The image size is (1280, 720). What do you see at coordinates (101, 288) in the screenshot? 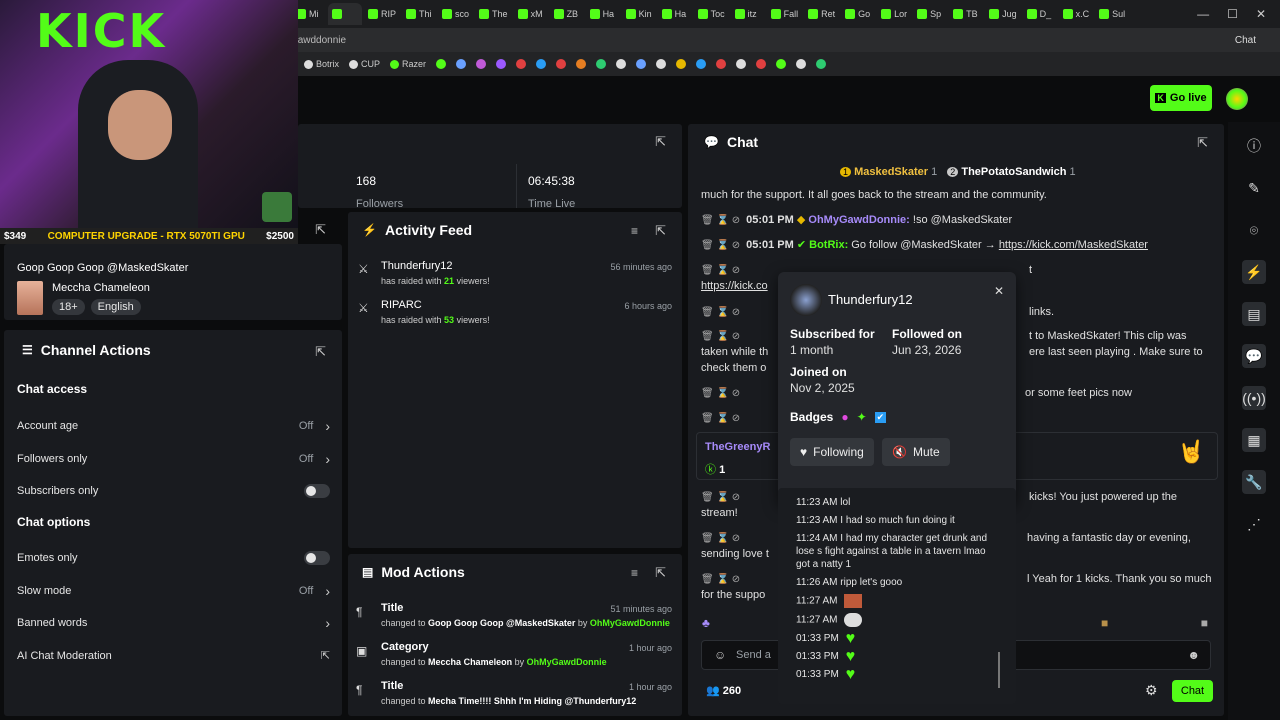
I see `category-name: Meccha Chameleon` at bounding box center [101, 288].